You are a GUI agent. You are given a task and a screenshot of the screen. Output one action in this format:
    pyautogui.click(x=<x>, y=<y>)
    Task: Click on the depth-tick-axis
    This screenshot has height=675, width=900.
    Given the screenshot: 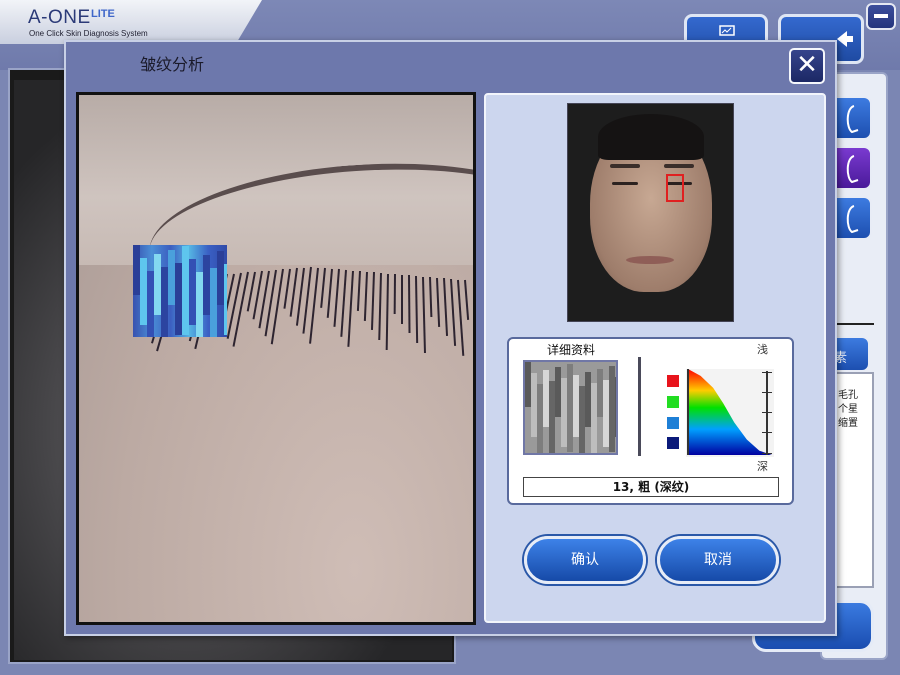 What is the action you would take?
    pyautogui.click(x=767, y=413)
    